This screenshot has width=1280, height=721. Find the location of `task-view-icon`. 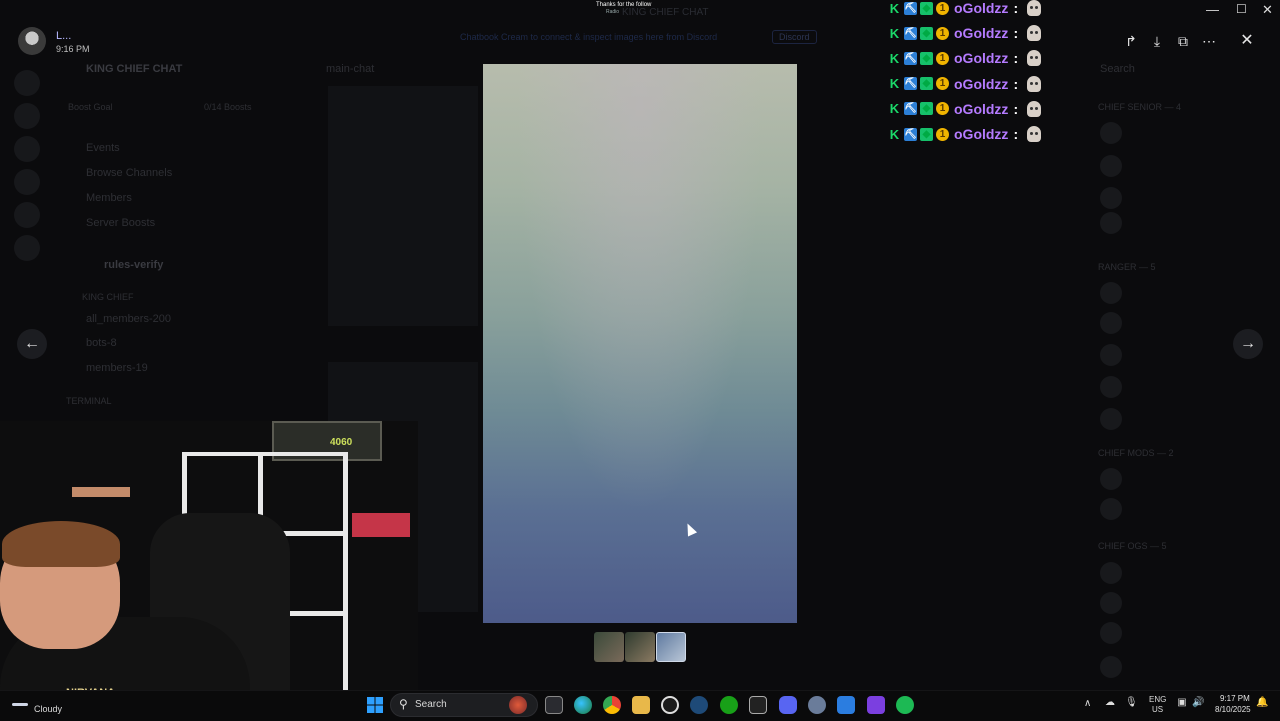

task-view-icon is located at coordinates (554, 705).